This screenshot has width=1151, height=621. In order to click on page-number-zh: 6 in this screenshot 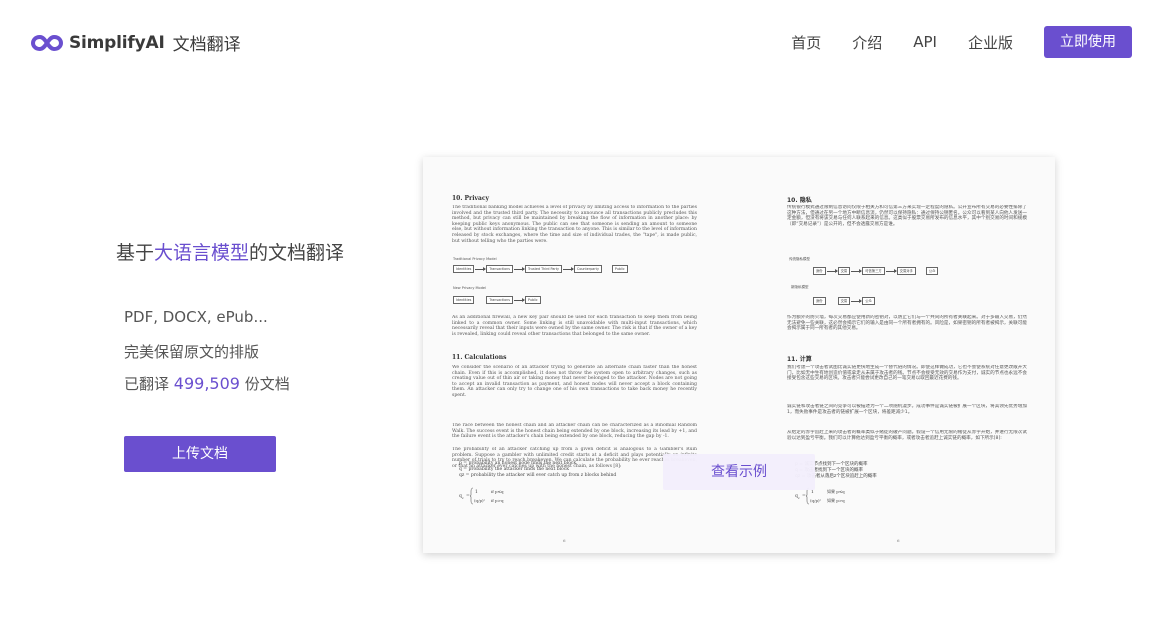, I will do `click(898, 540)`.